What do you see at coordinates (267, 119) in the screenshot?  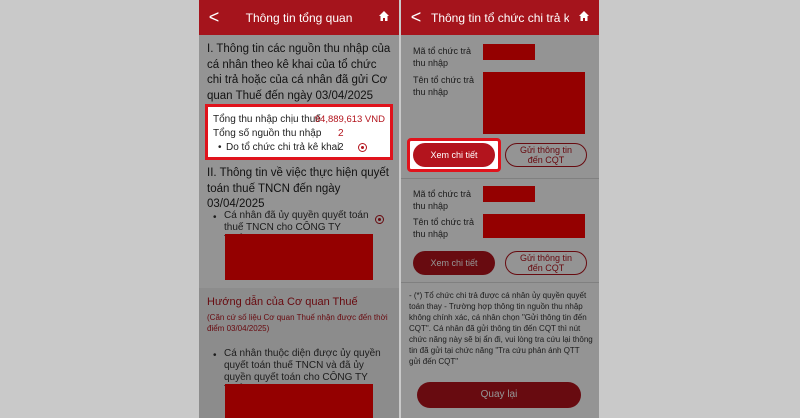 I see `total-income-label: Tổng thu nhập chịu thuế` at bounding box center [267, 119].